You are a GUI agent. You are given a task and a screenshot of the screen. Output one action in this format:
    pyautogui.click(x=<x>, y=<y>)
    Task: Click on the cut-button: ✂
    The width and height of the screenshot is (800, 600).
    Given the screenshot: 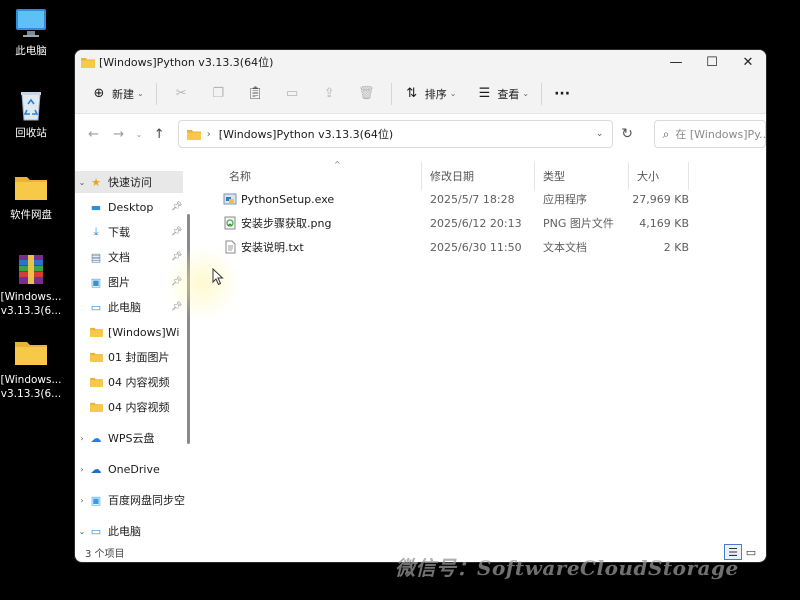 What is the action you would take?
    pyautogui.click(x=181, y=94)
    